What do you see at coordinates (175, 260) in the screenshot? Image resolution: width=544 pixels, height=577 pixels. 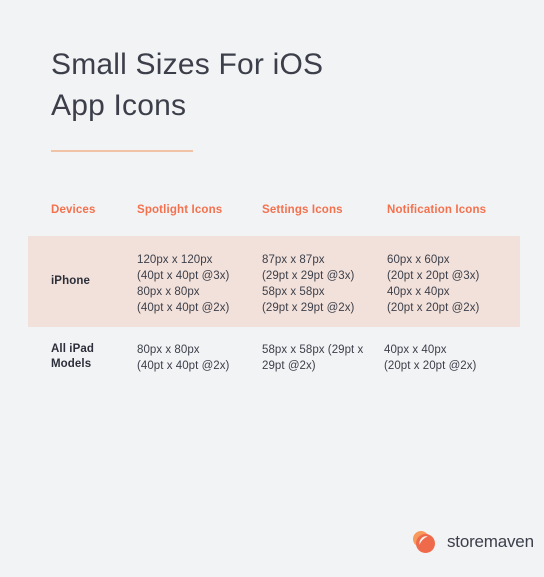 I see `spec-line: 120px x 120px` at bounding box center [175, 260].